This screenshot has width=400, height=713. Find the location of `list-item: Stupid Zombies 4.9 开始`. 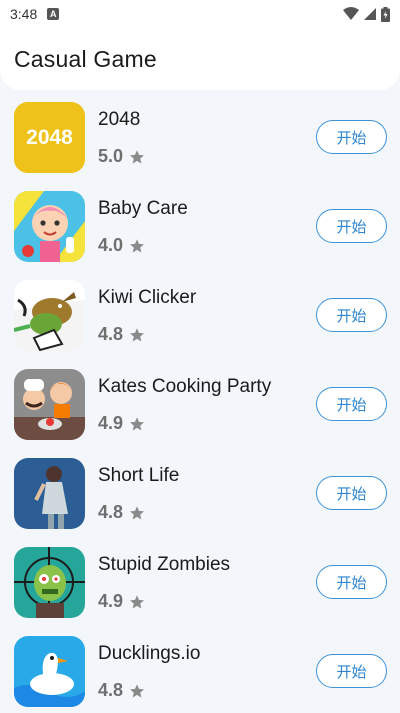

list-item: Stupid Zombies 4.9 开始 is located at coordinates (200, 579).